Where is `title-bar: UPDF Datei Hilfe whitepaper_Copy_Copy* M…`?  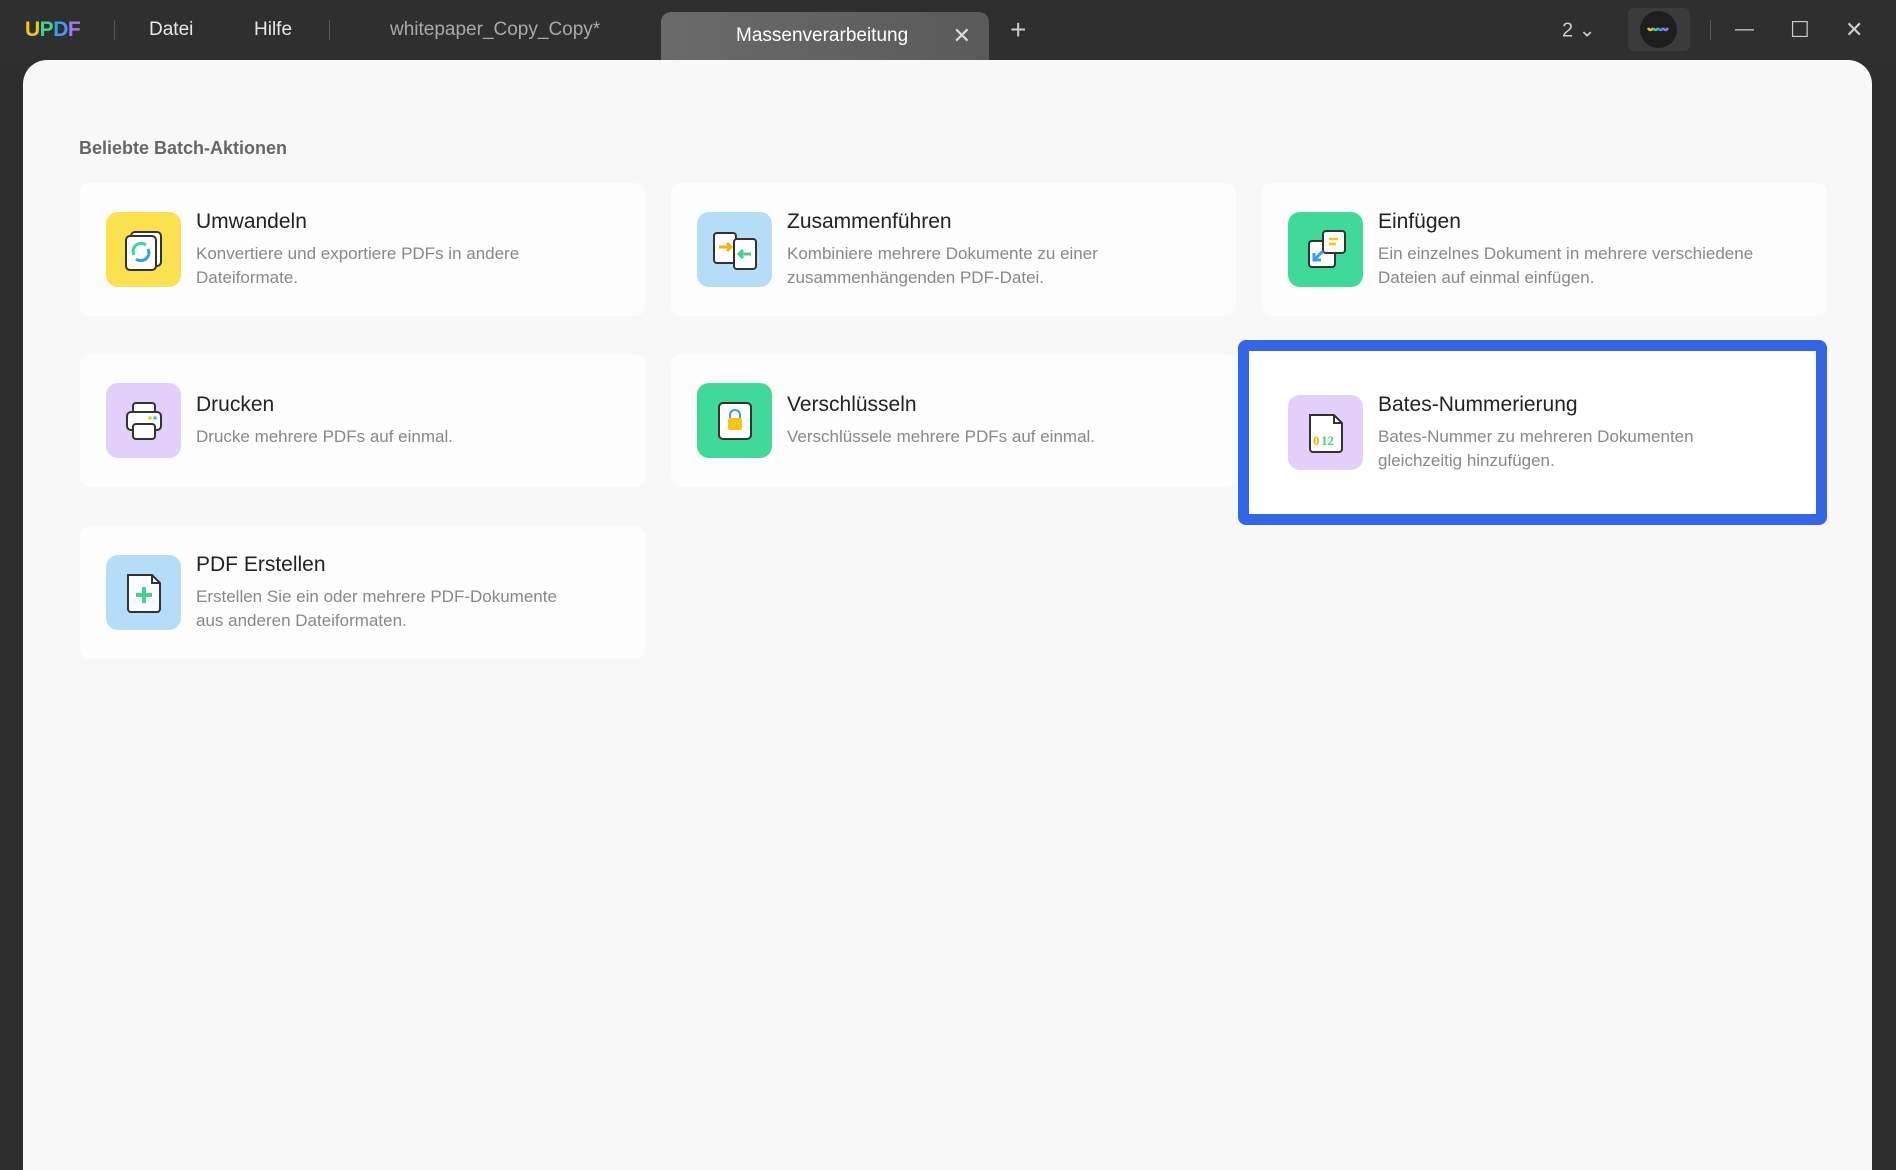 title-bar: UPDF Datei Hilfe whitepaper_Copy_Copy* M… is located at coordinates (948, 30).